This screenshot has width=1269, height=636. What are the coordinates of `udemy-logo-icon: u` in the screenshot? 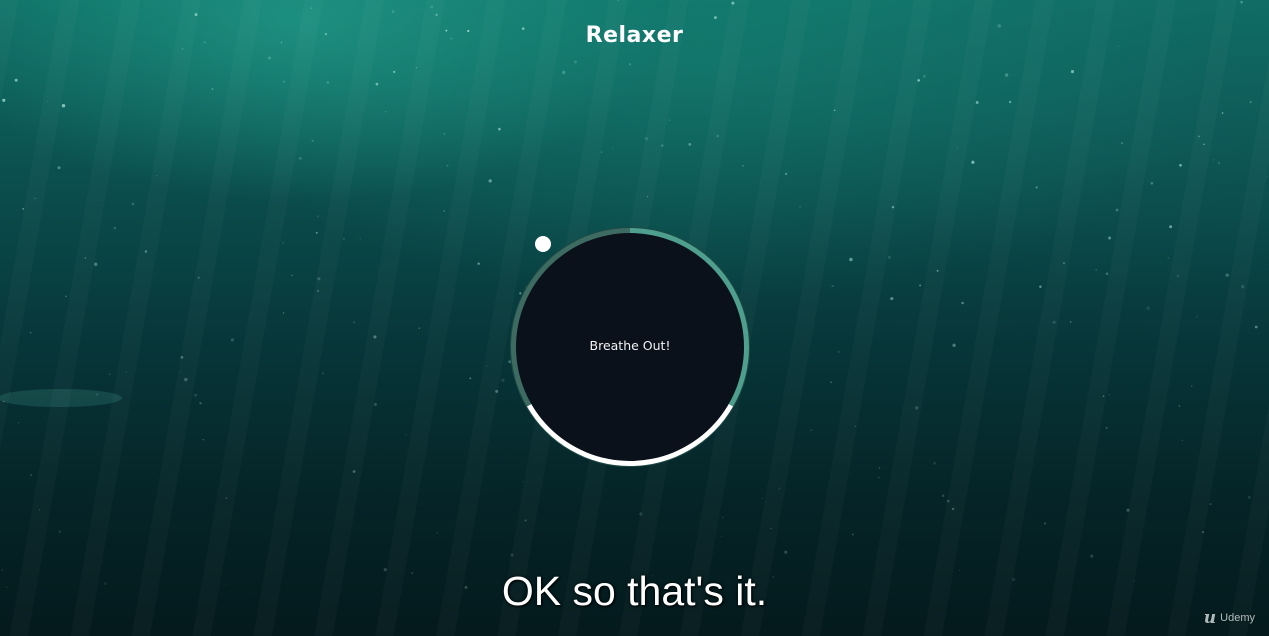 It's located at (1210, 618).